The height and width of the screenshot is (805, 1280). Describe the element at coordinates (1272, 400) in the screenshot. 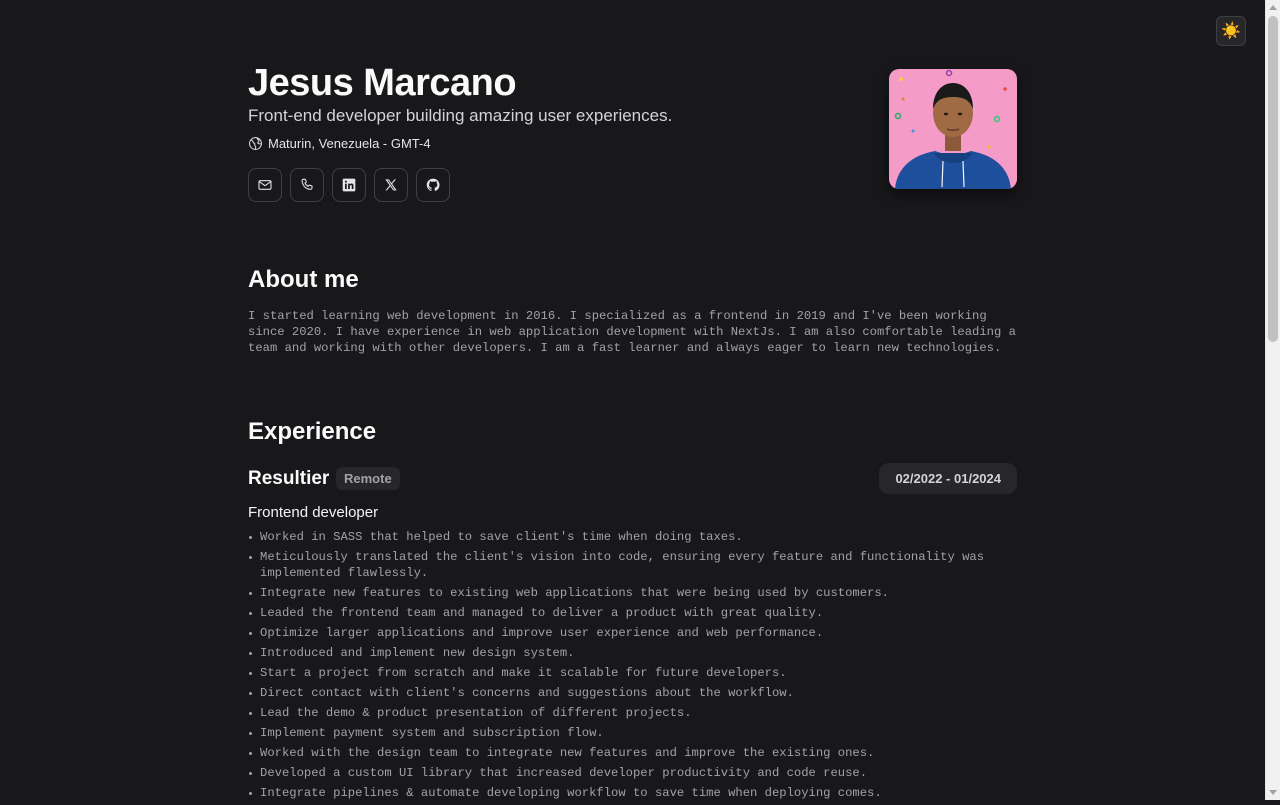

I see `page-scrollbar` at that location.